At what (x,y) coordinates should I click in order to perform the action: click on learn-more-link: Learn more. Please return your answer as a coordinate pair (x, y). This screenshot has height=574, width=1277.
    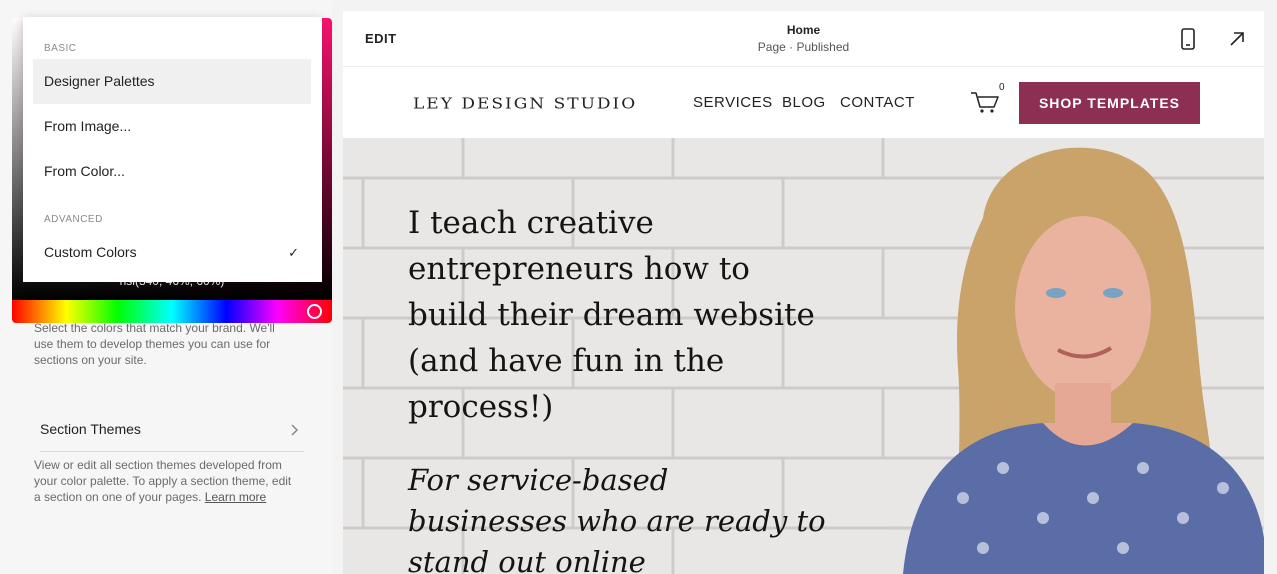
    Looking at the image, I should click on (235, 497).